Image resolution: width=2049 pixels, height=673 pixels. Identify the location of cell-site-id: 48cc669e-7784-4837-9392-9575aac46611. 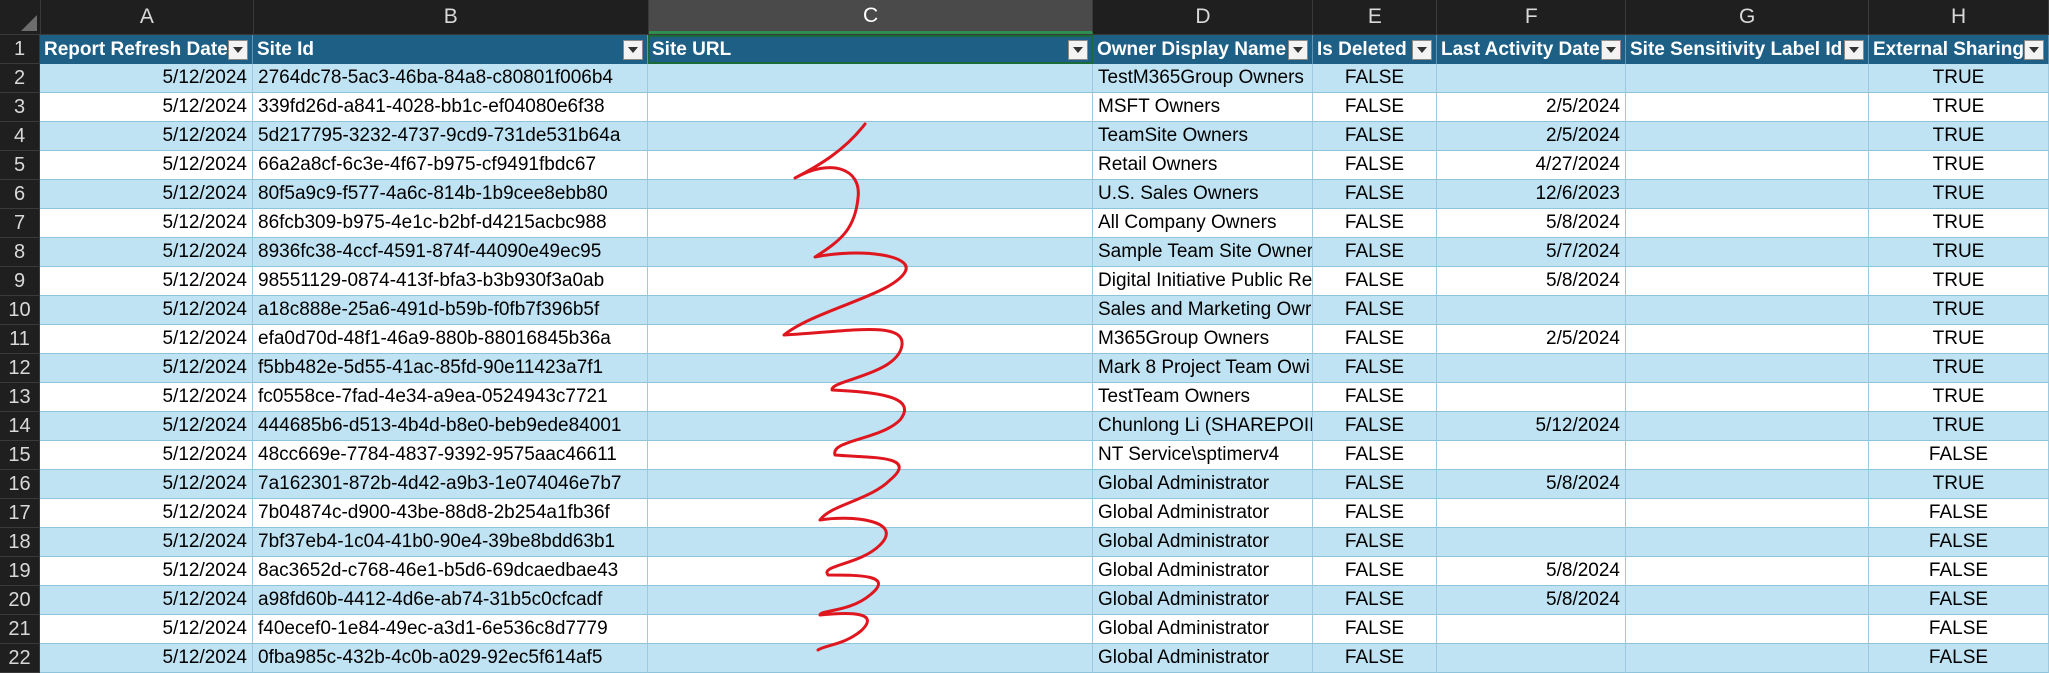
(450, 455).